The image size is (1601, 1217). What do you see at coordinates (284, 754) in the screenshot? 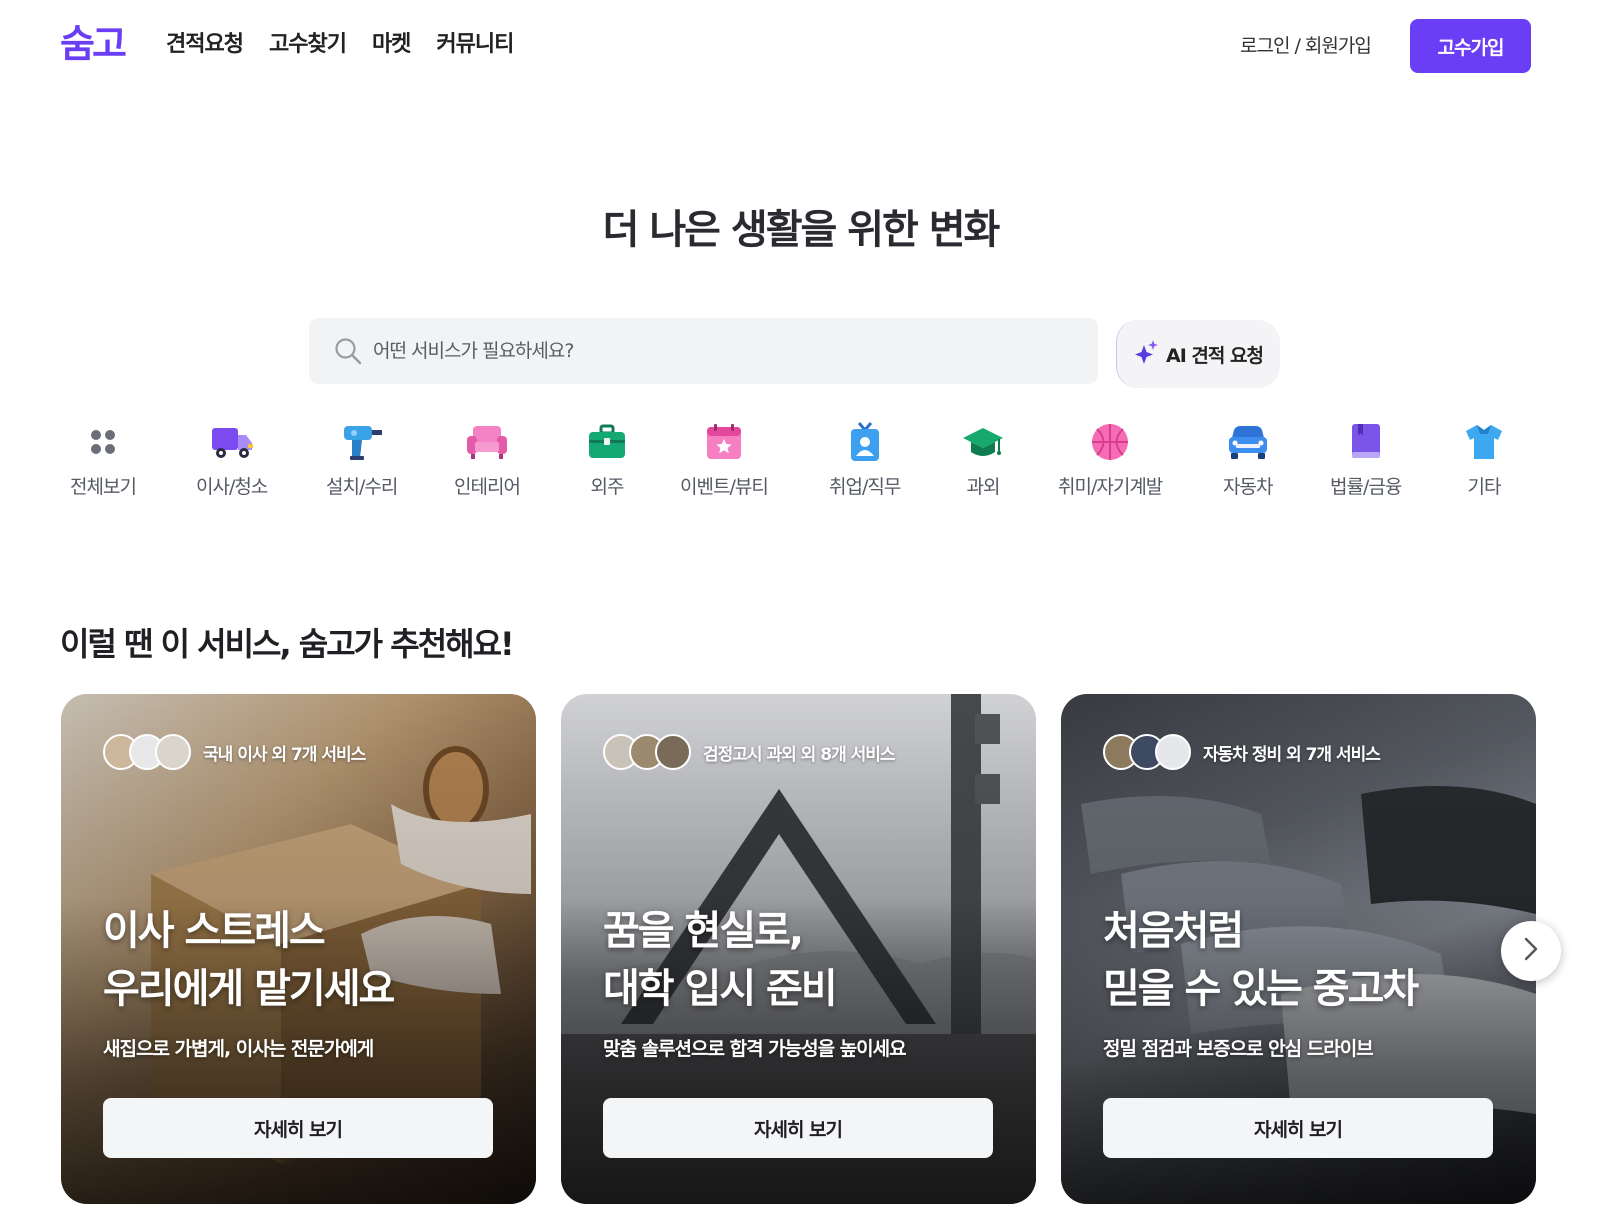
I see `card-tag-text: 국내 이사 외 7개 서비스` at bounding box center [284, 754].